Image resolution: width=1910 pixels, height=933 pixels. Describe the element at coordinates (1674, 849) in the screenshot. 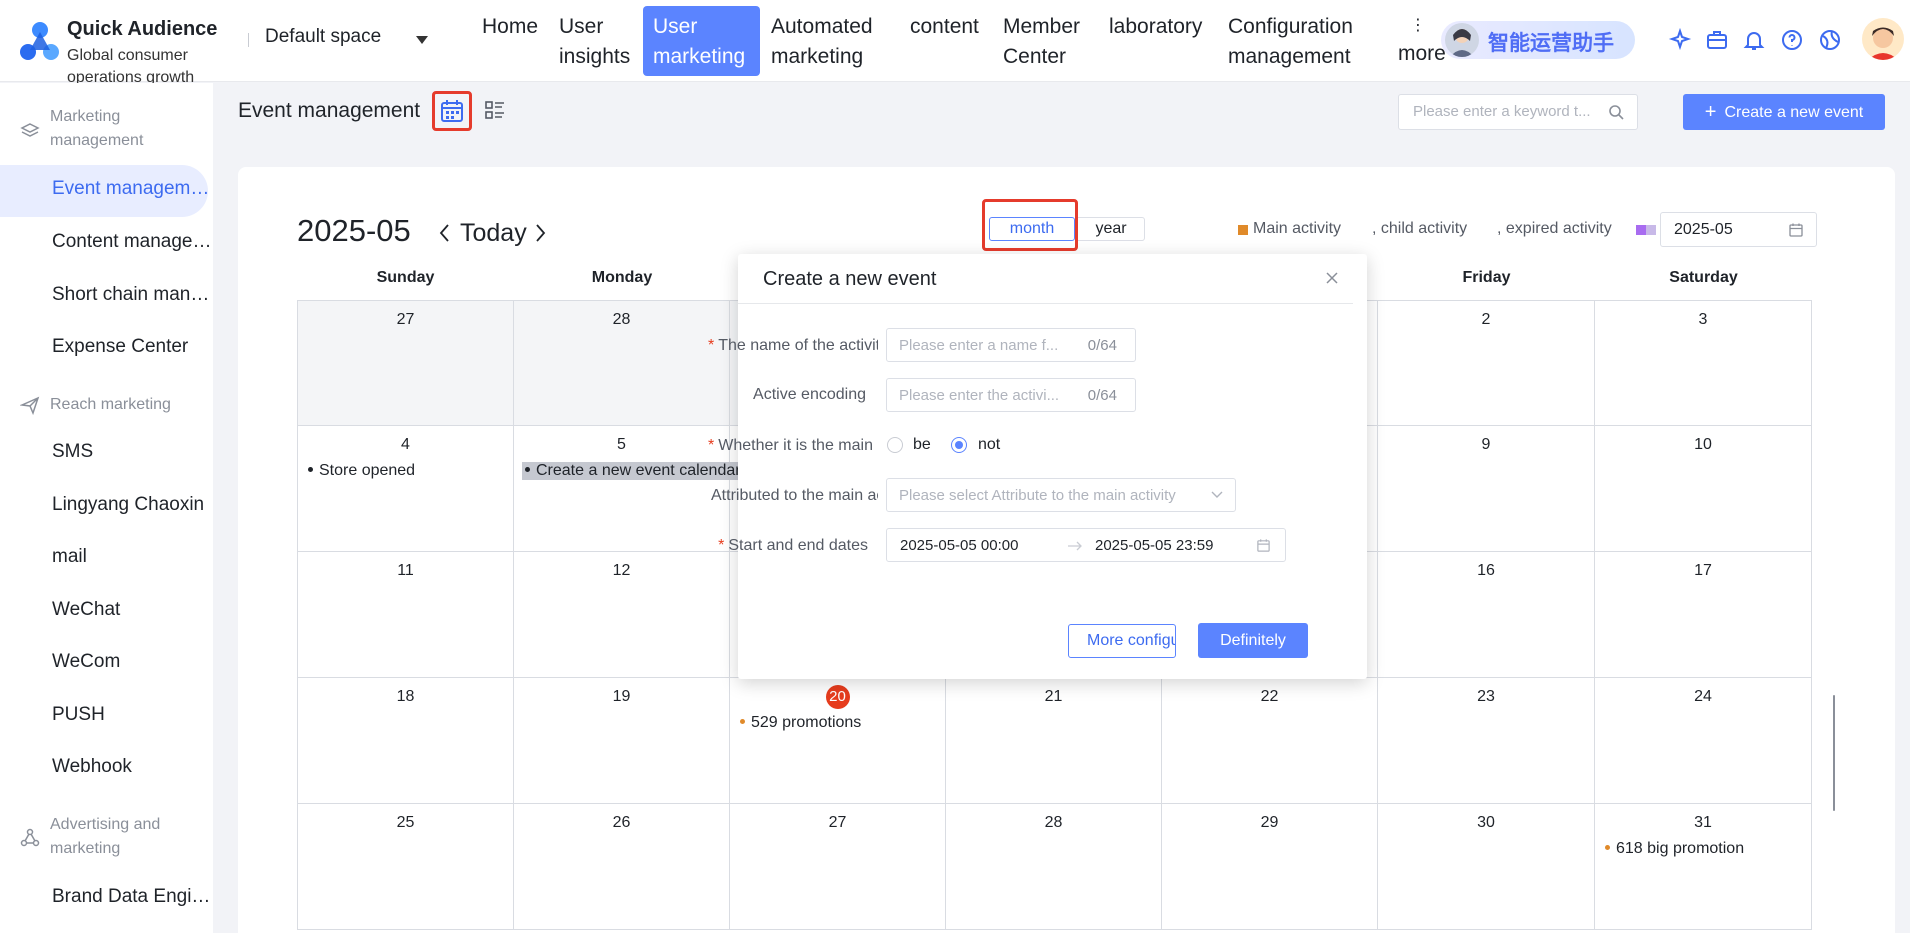

I see `calendar-event: 618 big promotion` at that location.